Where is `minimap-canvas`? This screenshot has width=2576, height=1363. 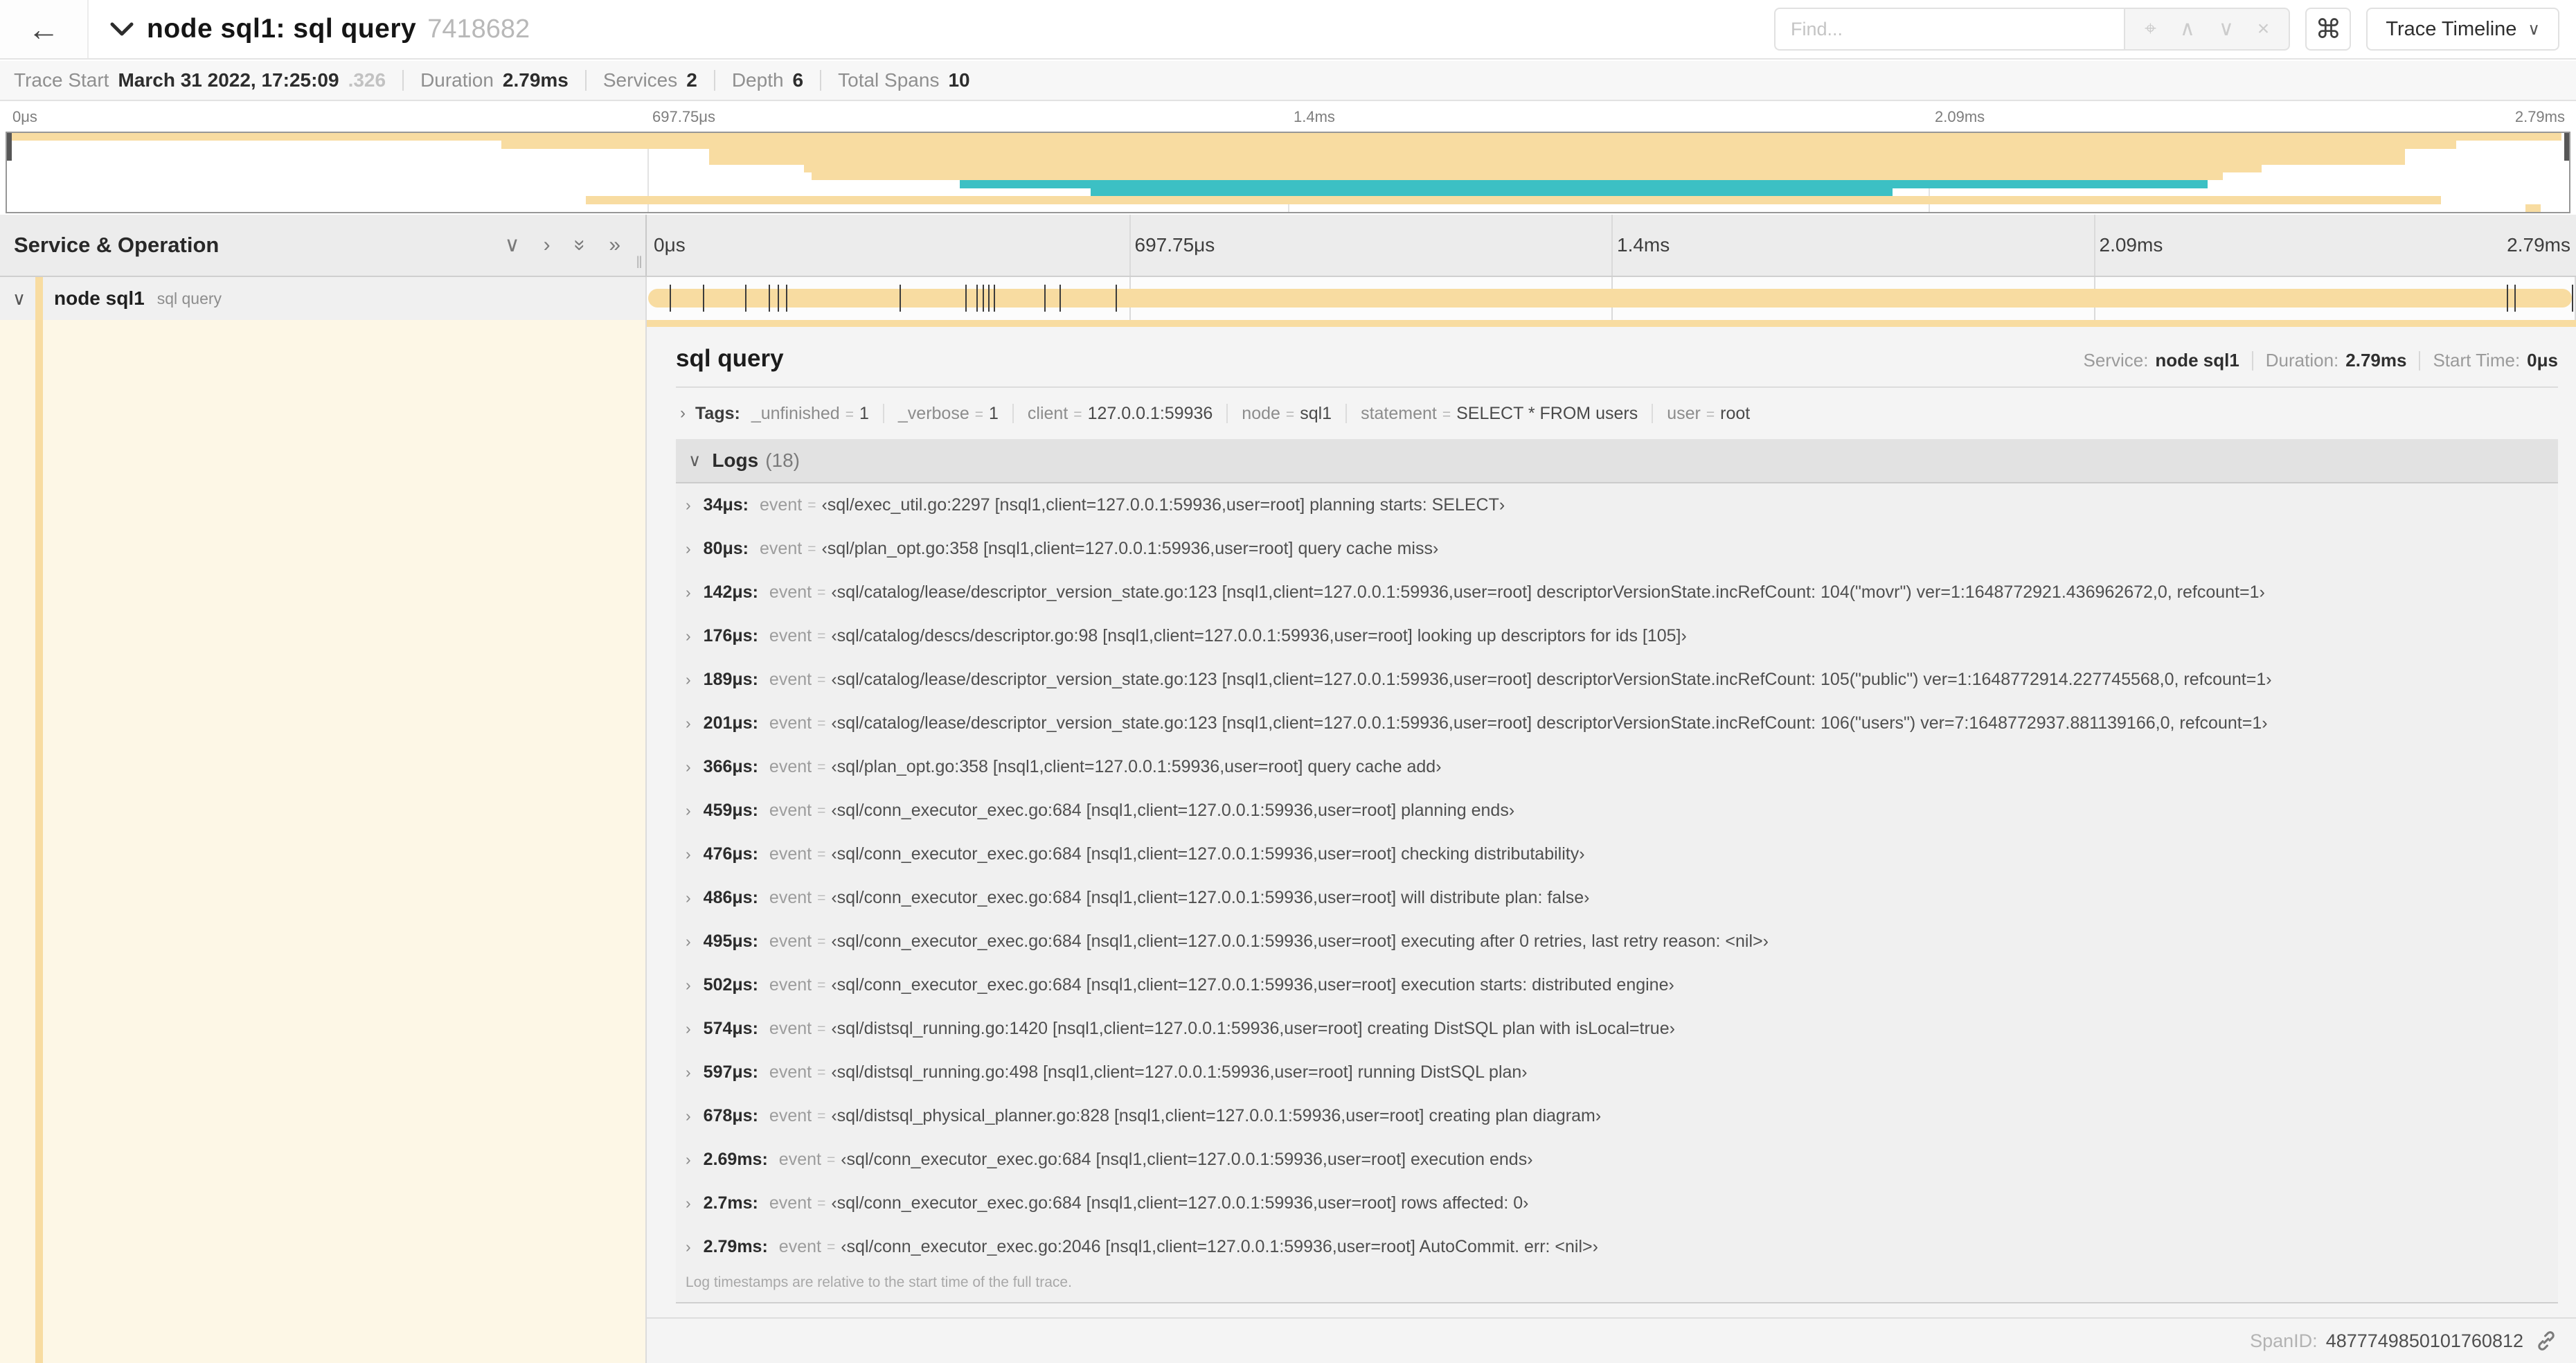 minimap-canvas is located at coordinates (1288, 173).